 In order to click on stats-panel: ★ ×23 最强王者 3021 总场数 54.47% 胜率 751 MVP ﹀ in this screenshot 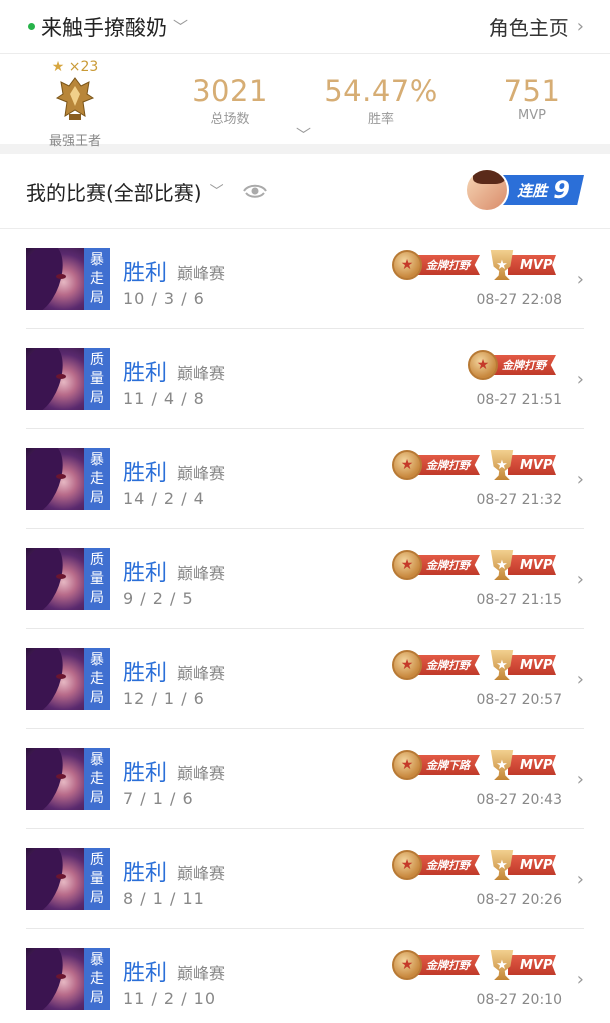, I will do `click(305, 104)`.